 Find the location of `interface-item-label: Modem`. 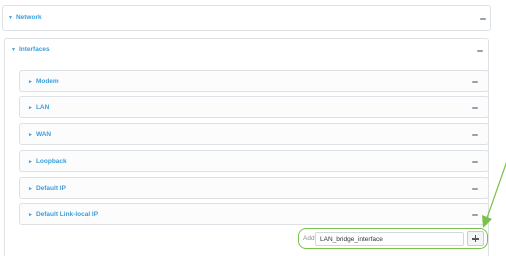

interface-item-label: Modem is located at coordinates (47, 81).